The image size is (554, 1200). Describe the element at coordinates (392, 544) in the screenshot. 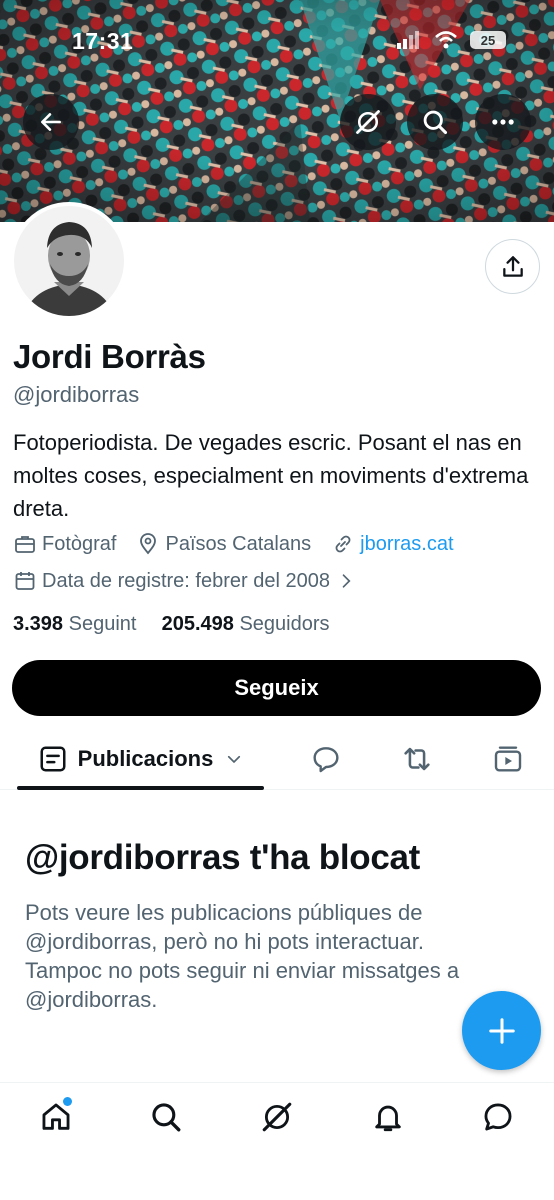

I see `profile-website: jborras.cat` at that location.